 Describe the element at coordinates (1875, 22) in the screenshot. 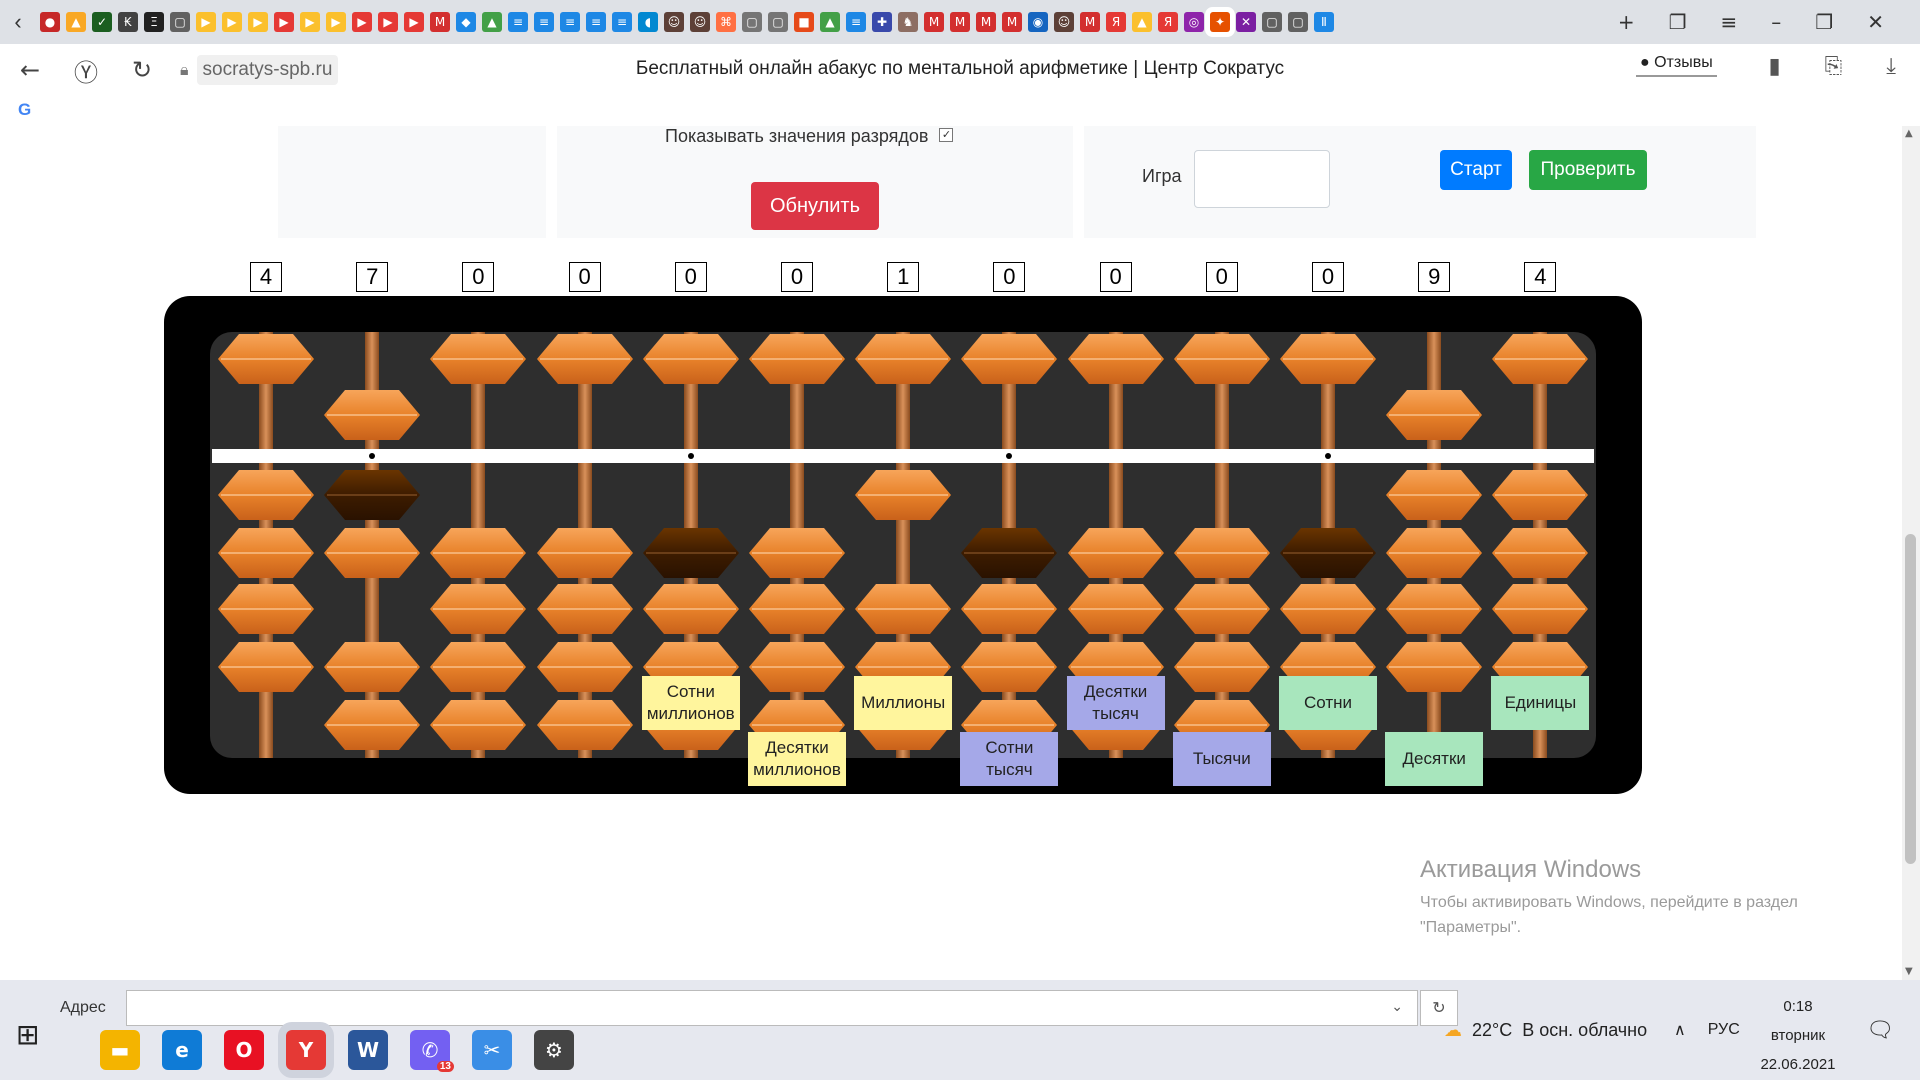

I see `close-icon: ✕` at that location.